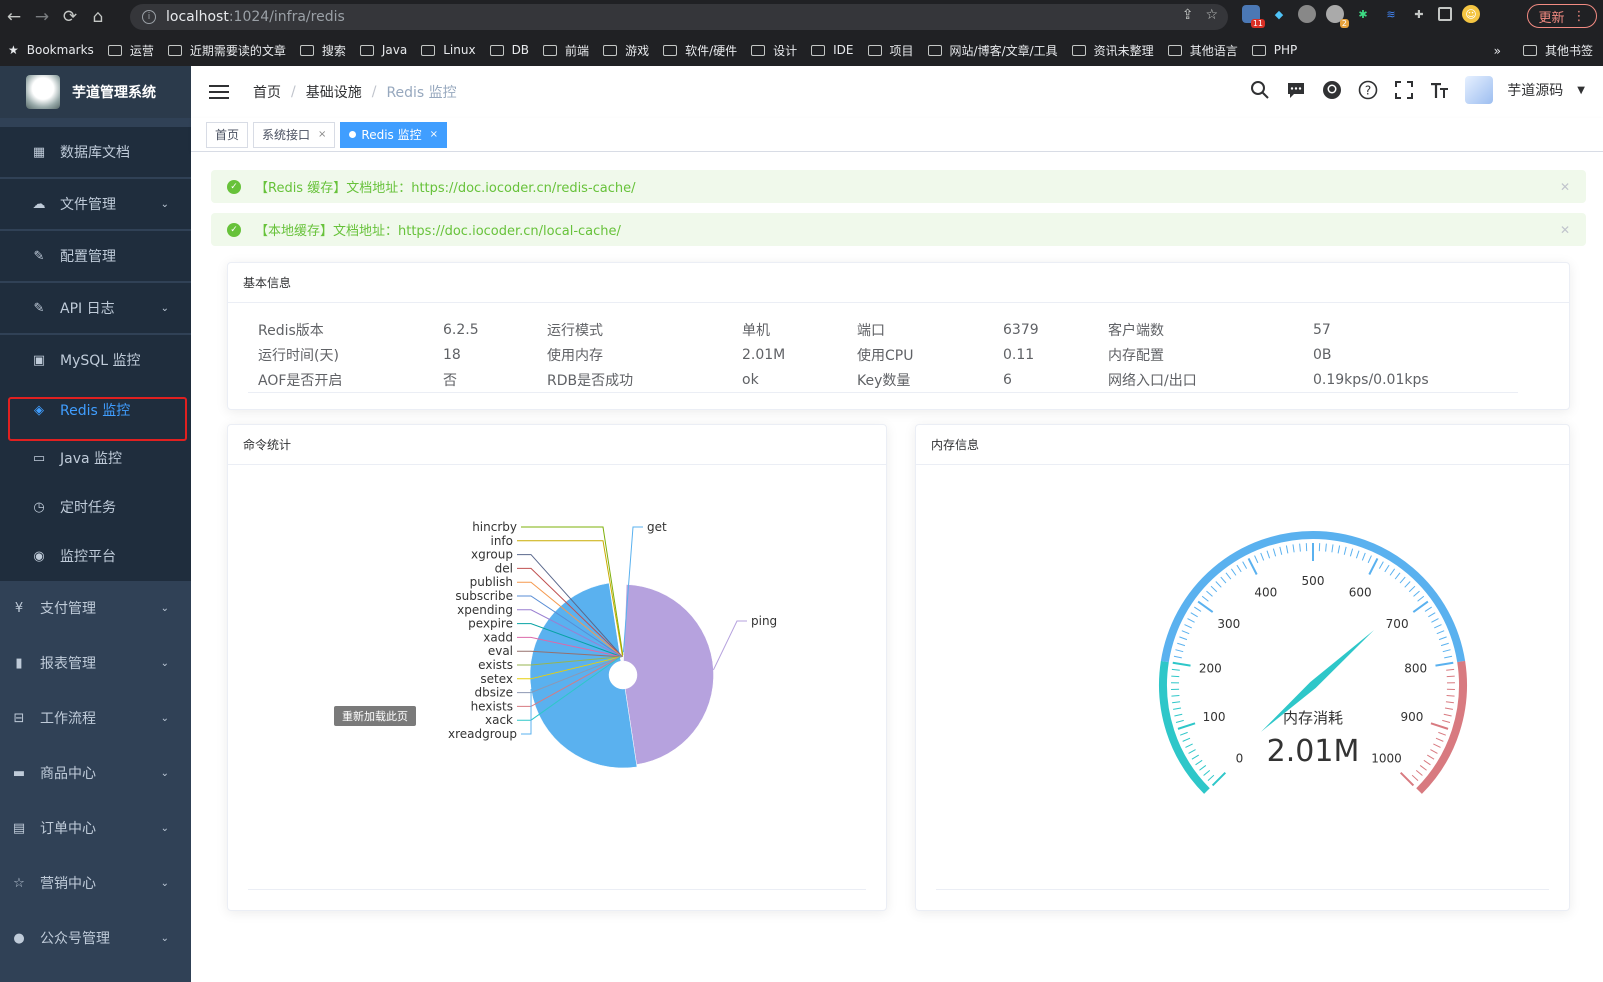 The image size is (1603, 982). I want to click on message-icon, so click(1296, 90).